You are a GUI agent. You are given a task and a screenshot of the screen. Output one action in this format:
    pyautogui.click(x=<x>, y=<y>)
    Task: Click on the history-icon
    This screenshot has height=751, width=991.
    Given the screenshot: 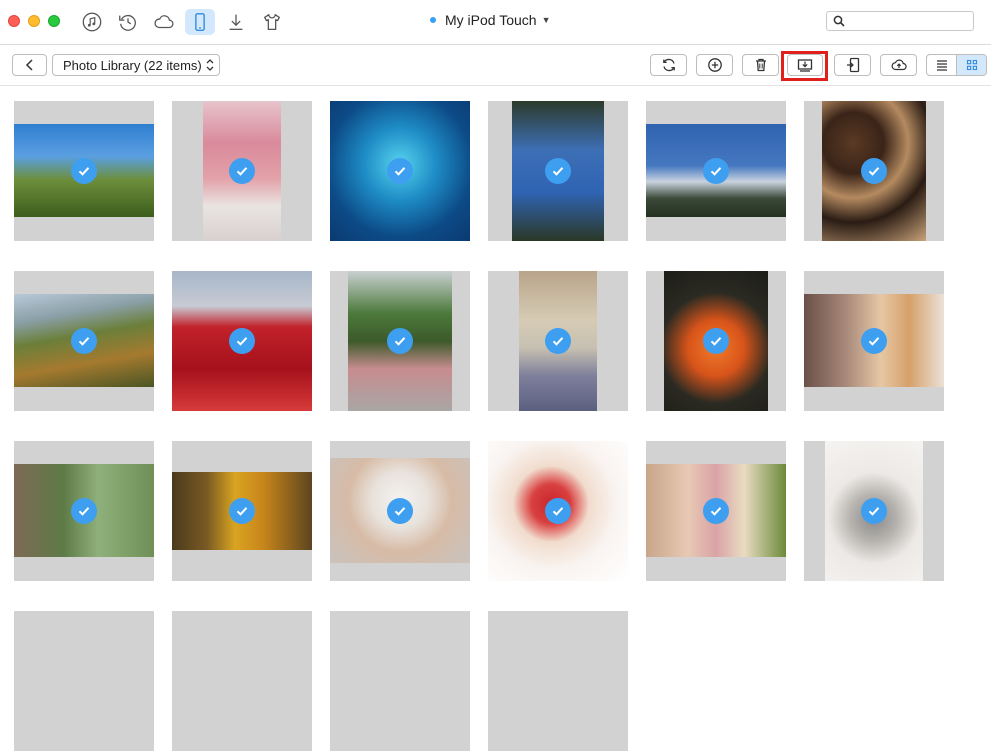 What is the action you would take?
    pyautogui.click(x=128, y=22)
    